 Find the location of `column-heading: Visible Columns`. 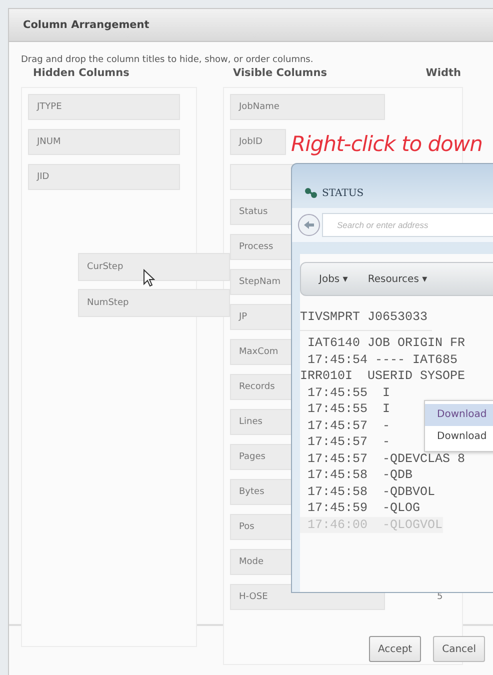

column-heading: Visible Columns is located at coordinates (280, 74).